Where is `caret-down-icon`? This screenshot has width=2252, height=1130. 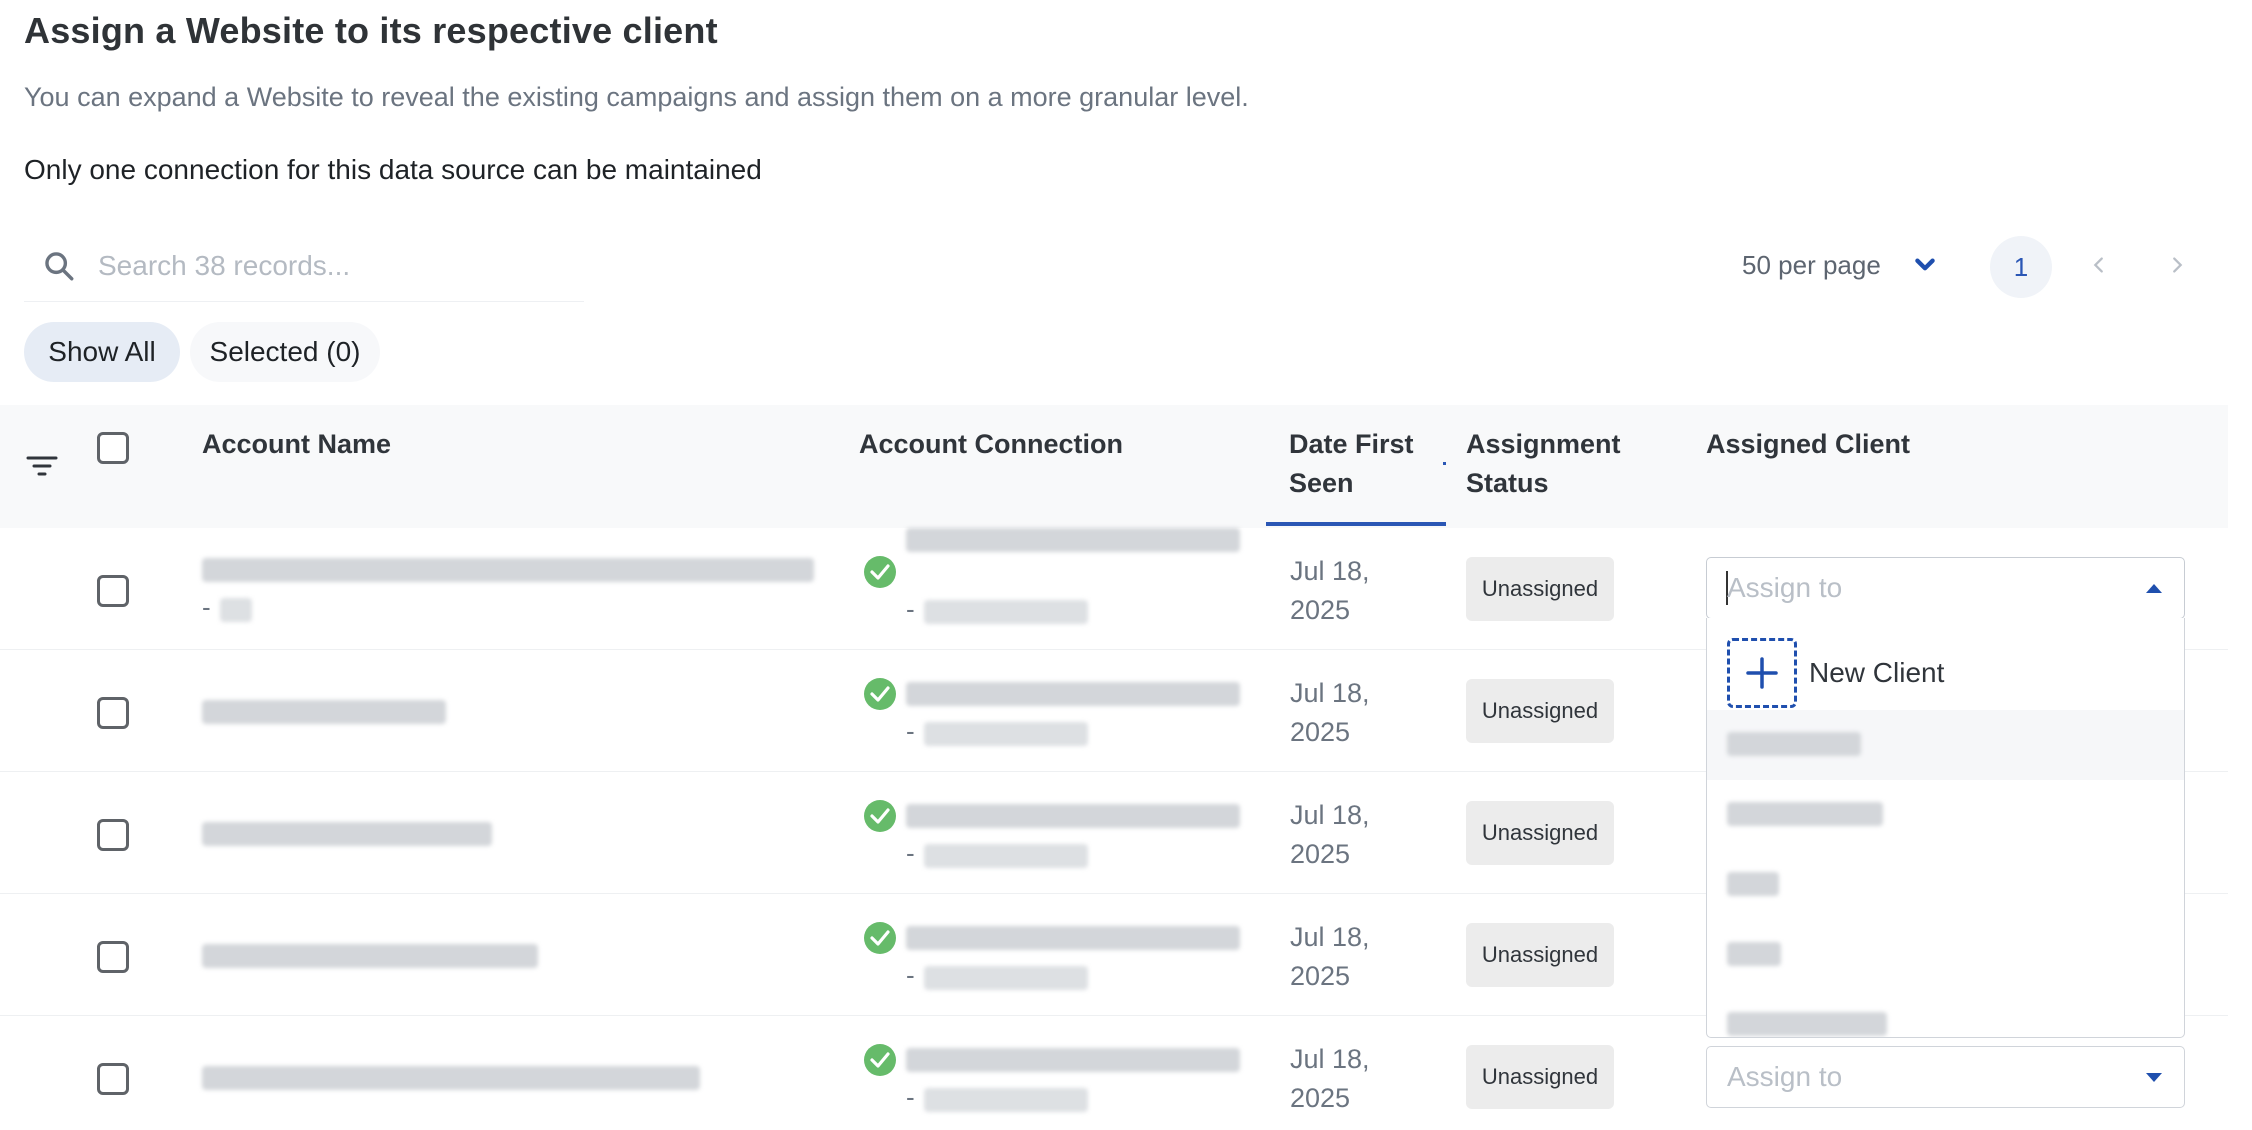
caret-down-icon is located at coordinates (2154, 1077).